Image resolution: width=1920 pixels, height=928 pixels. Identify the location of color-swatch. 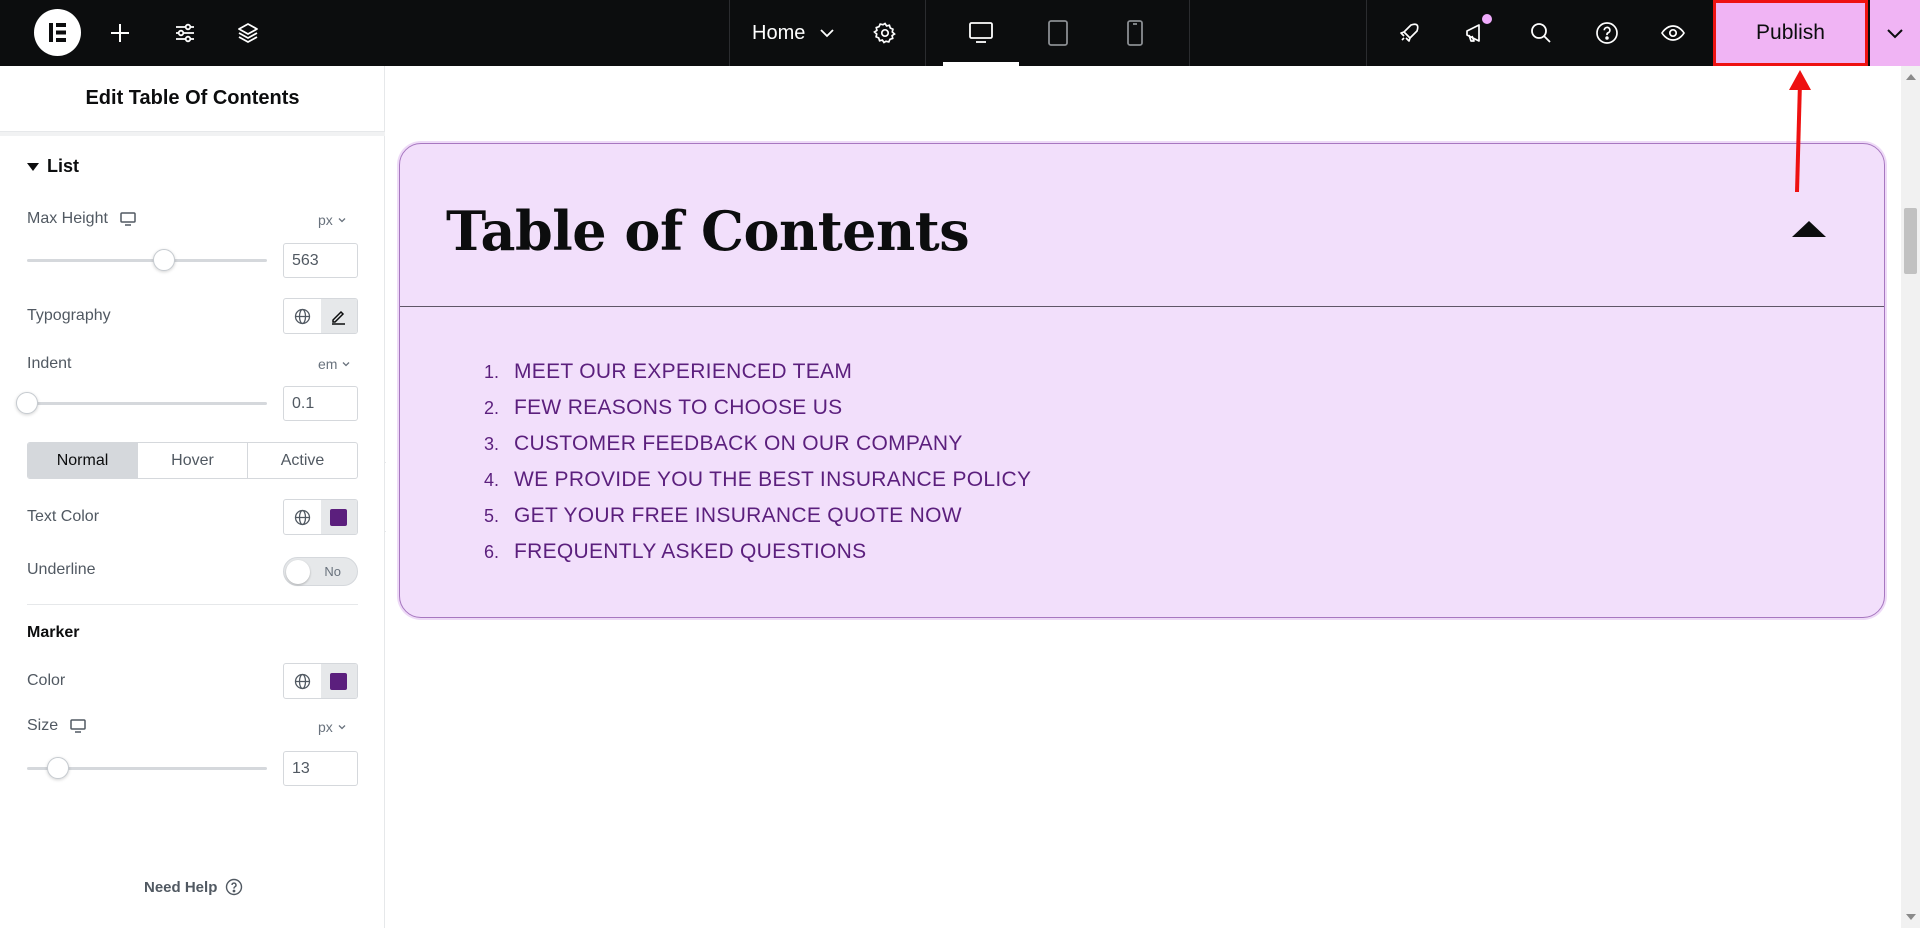
(339, 517).